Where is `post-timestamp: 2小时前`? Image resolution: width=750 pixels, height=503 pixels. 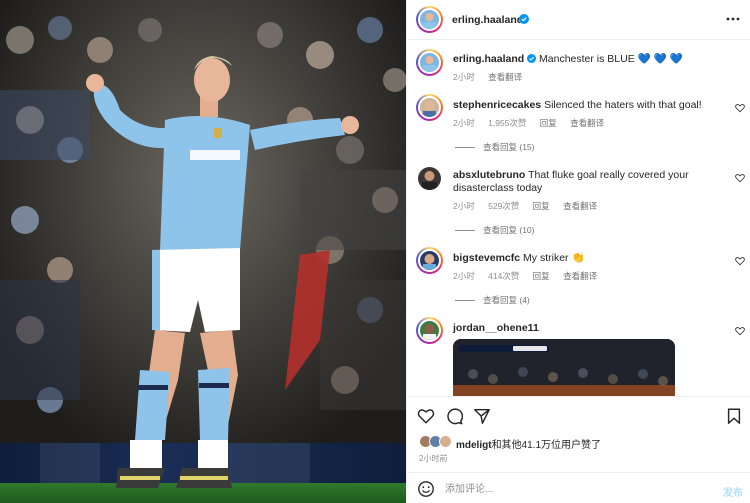
post-timestamp: 2小时前 is located at coordinates (433, 458).